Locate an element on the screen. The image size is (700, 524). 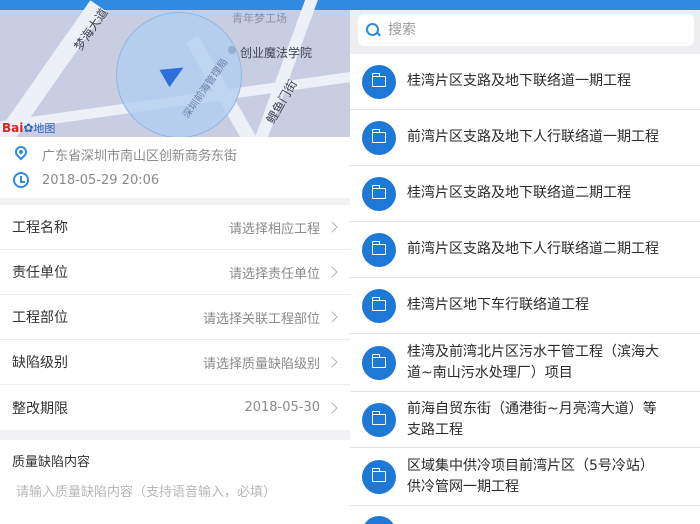
form-row-level: 缺陷级别 请选择质量缺陷级别 is located at coordinates (175, 362).